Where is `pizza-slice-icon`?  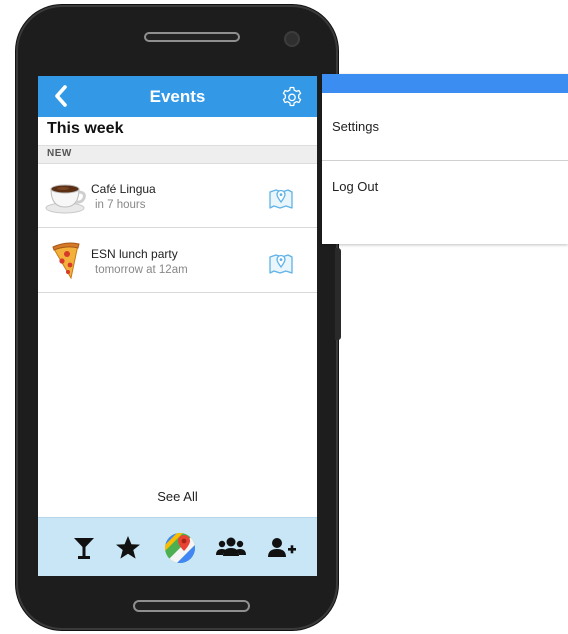
pizza-slice-icon is located at coordinates (66, 261).